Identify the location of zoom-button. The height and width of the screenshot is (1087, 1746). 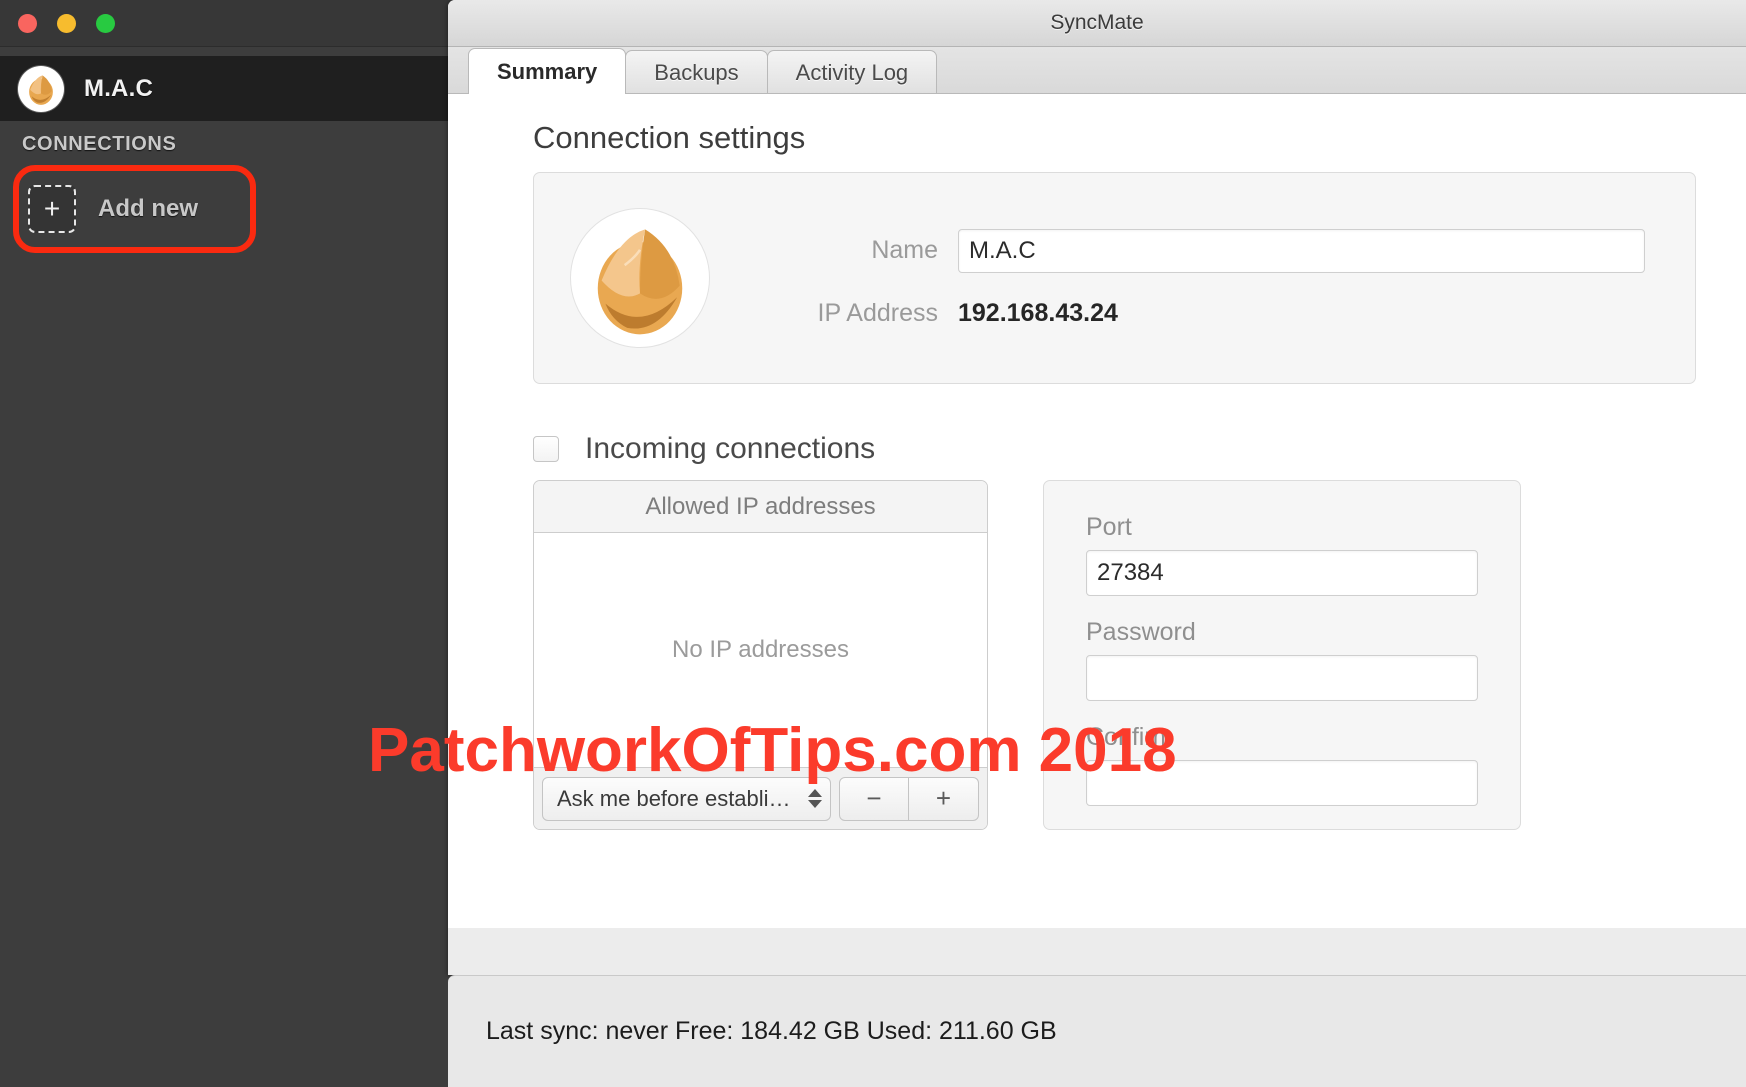
(105, 23).